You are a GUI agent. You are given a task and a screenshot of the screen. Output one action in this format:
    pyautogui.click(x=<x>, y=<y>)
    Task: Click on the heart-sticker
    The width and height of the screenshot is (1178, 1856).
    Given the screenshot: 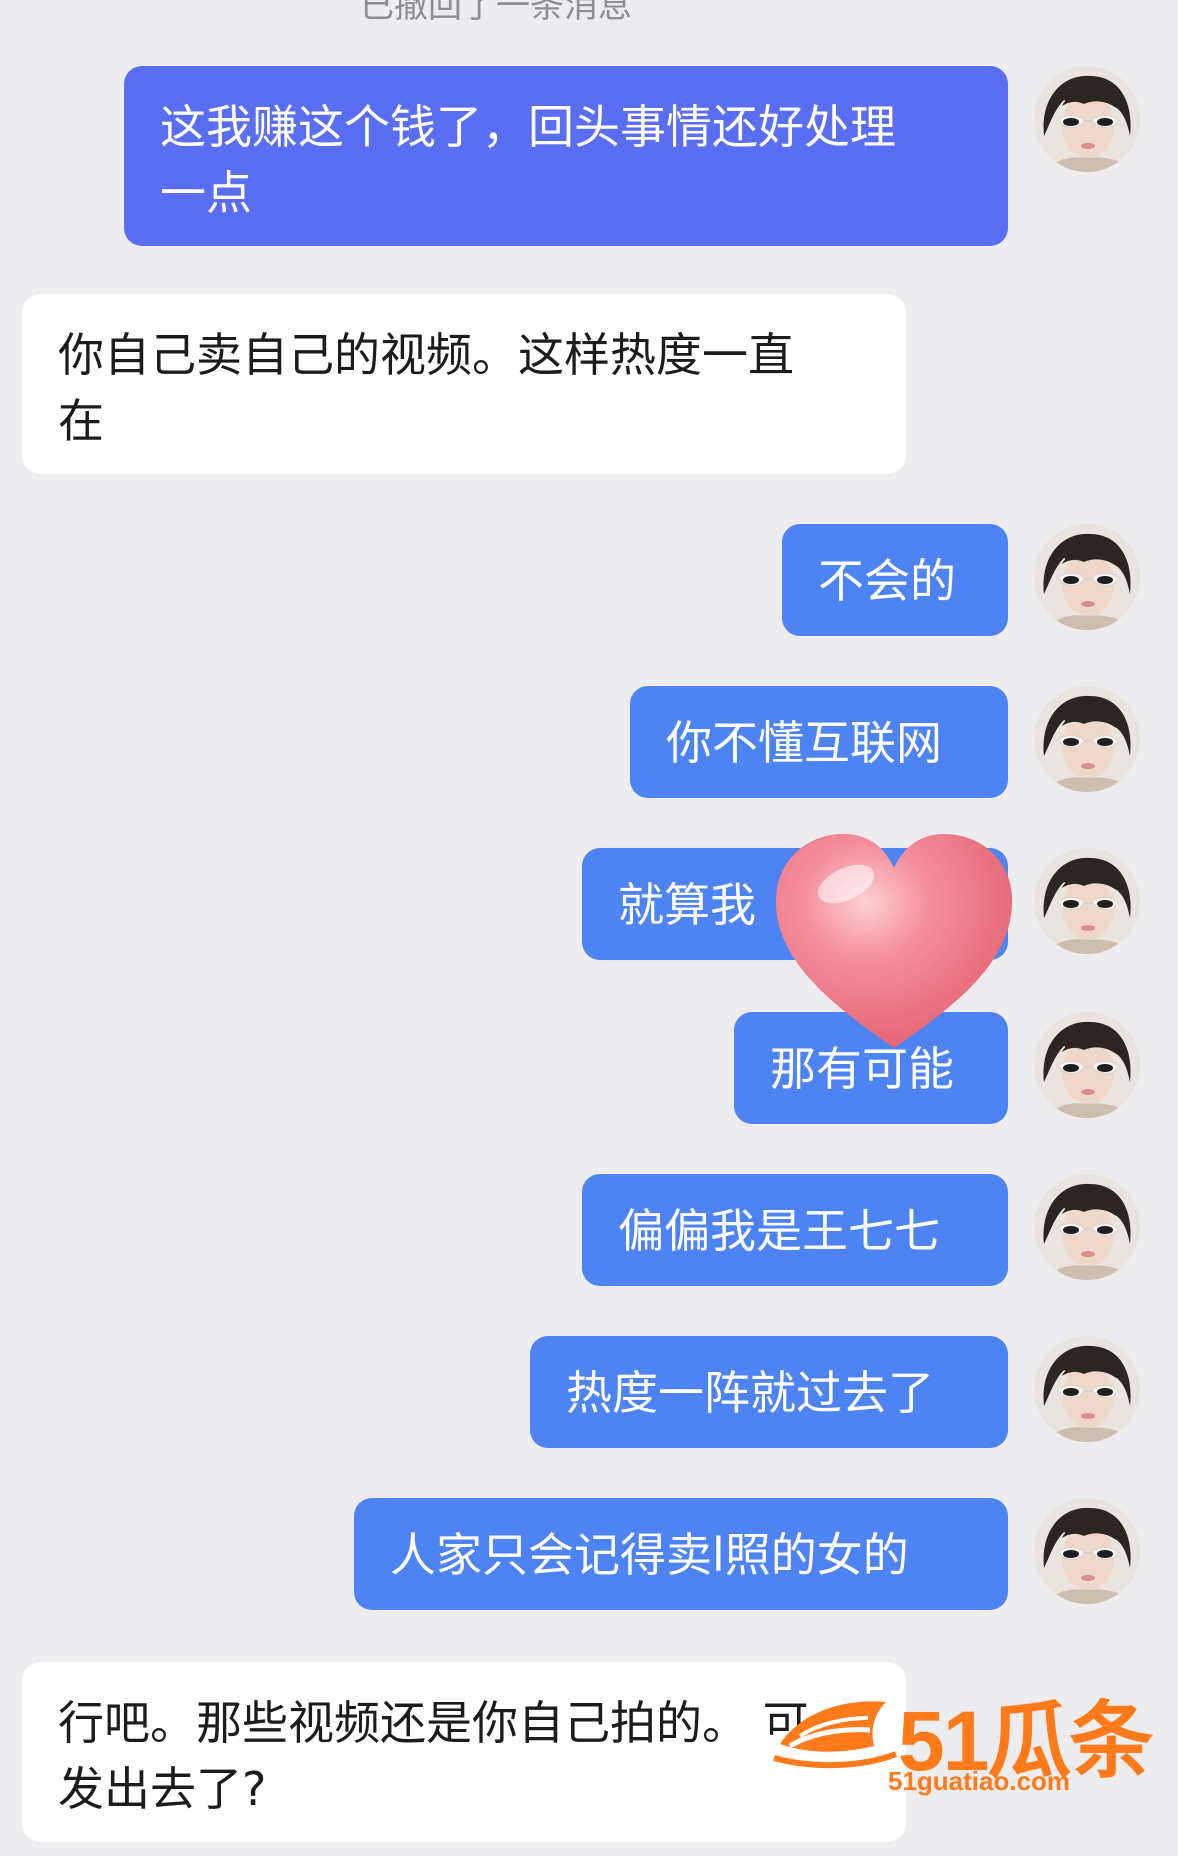 What is the action you would take?
    pyautogui.click(x=894, y=942)
    